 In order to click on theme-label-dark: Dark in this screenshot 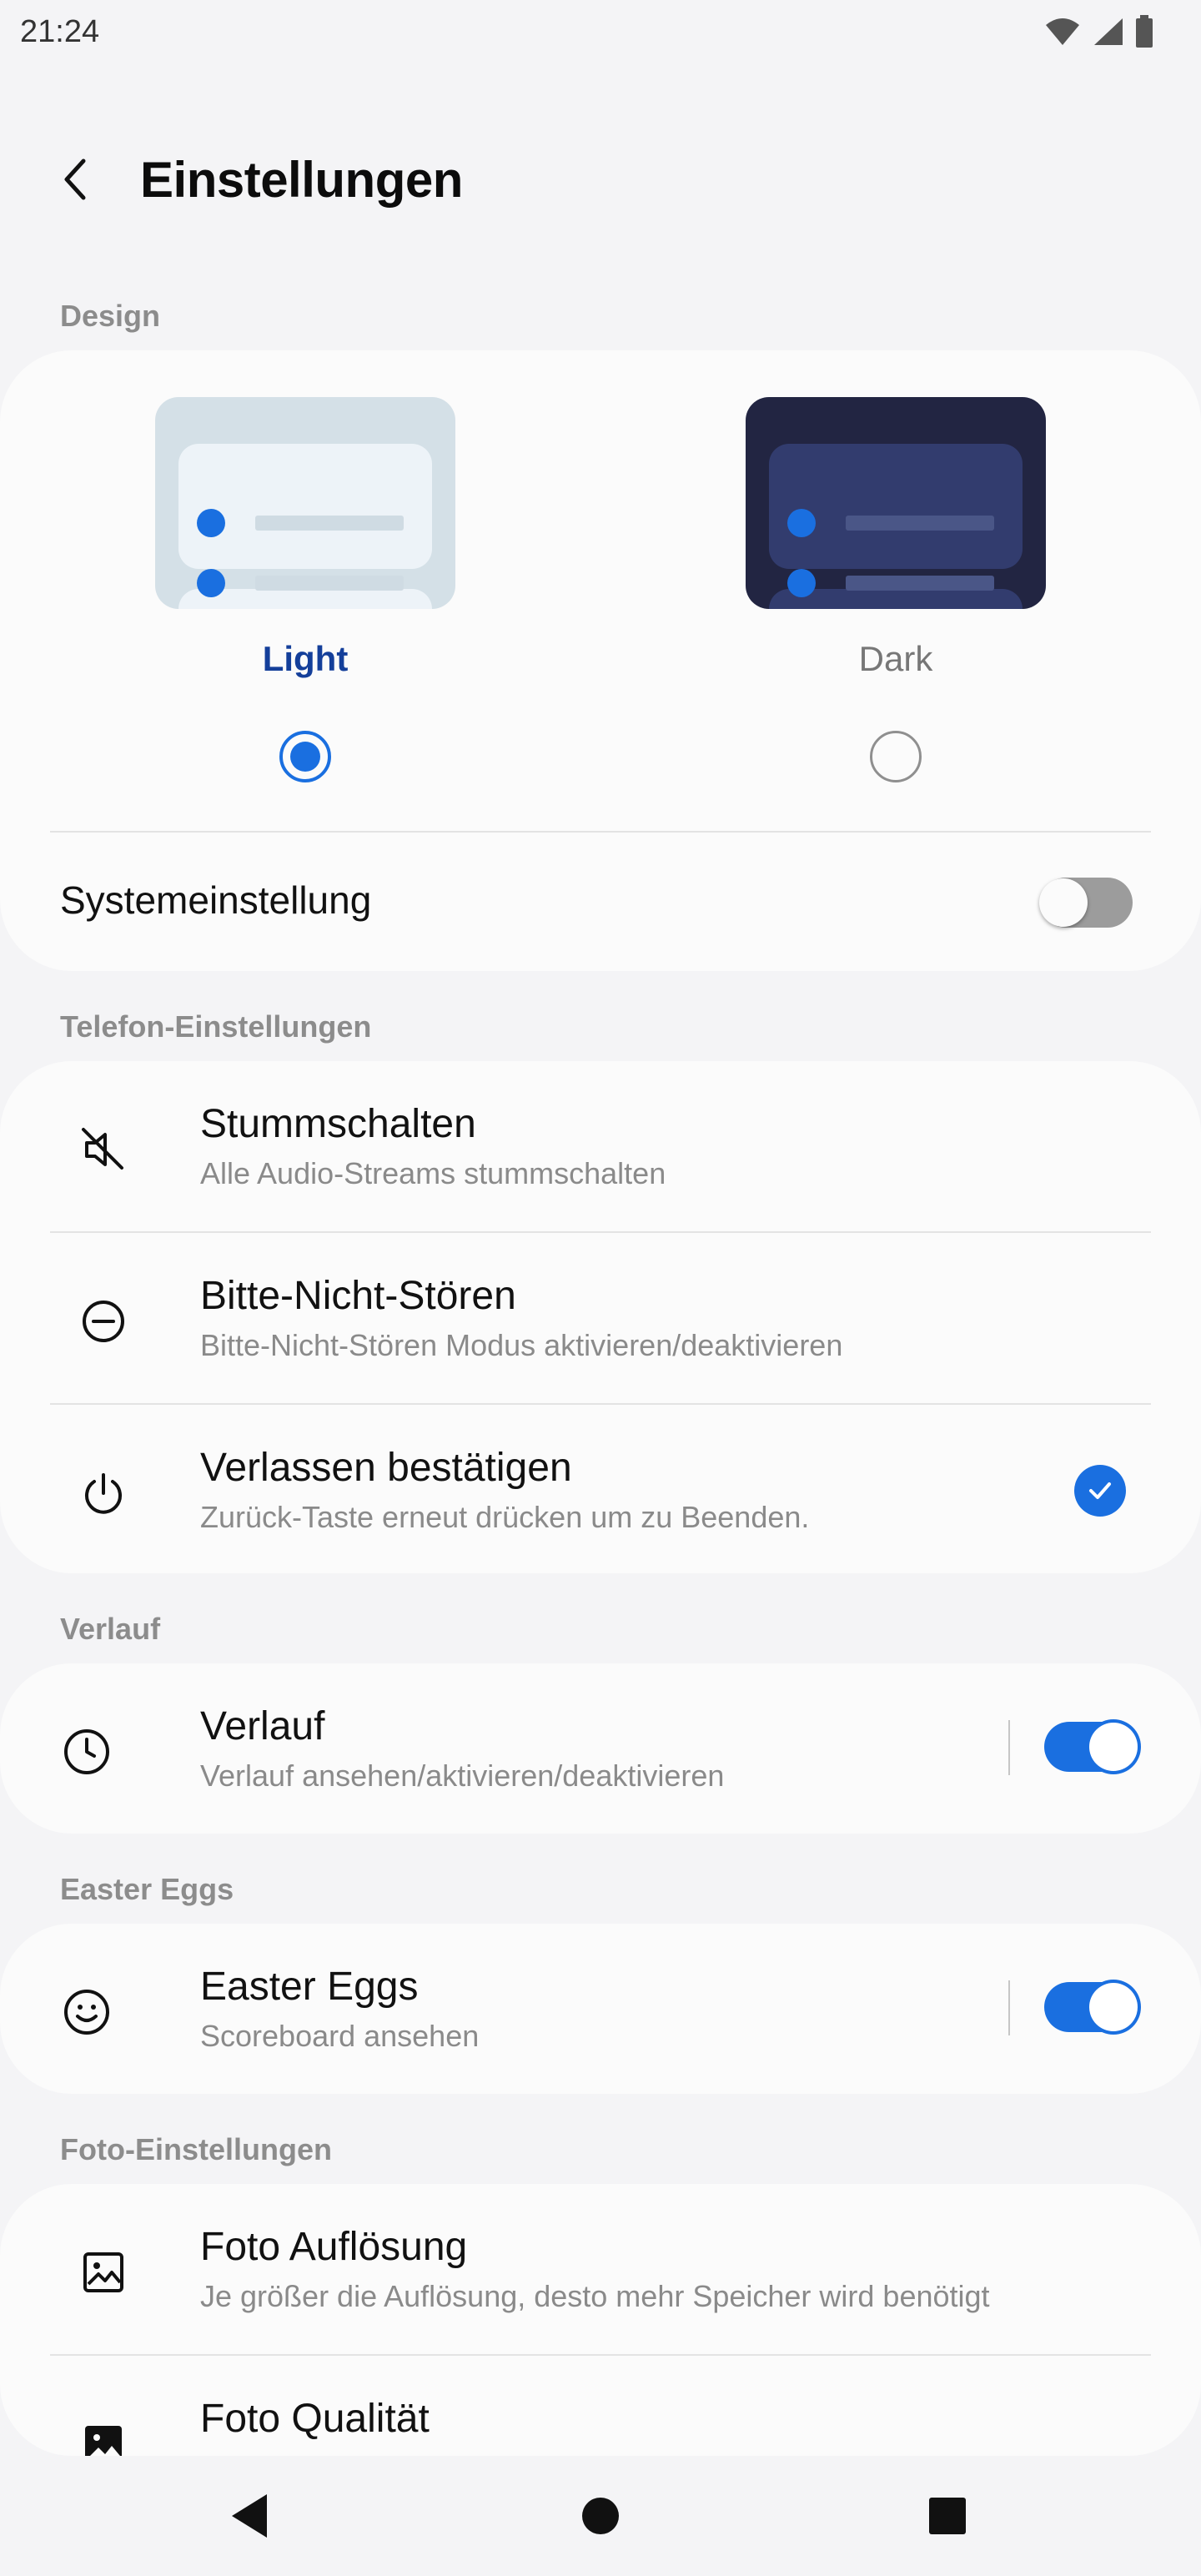, I will do `click(896, 658)`.